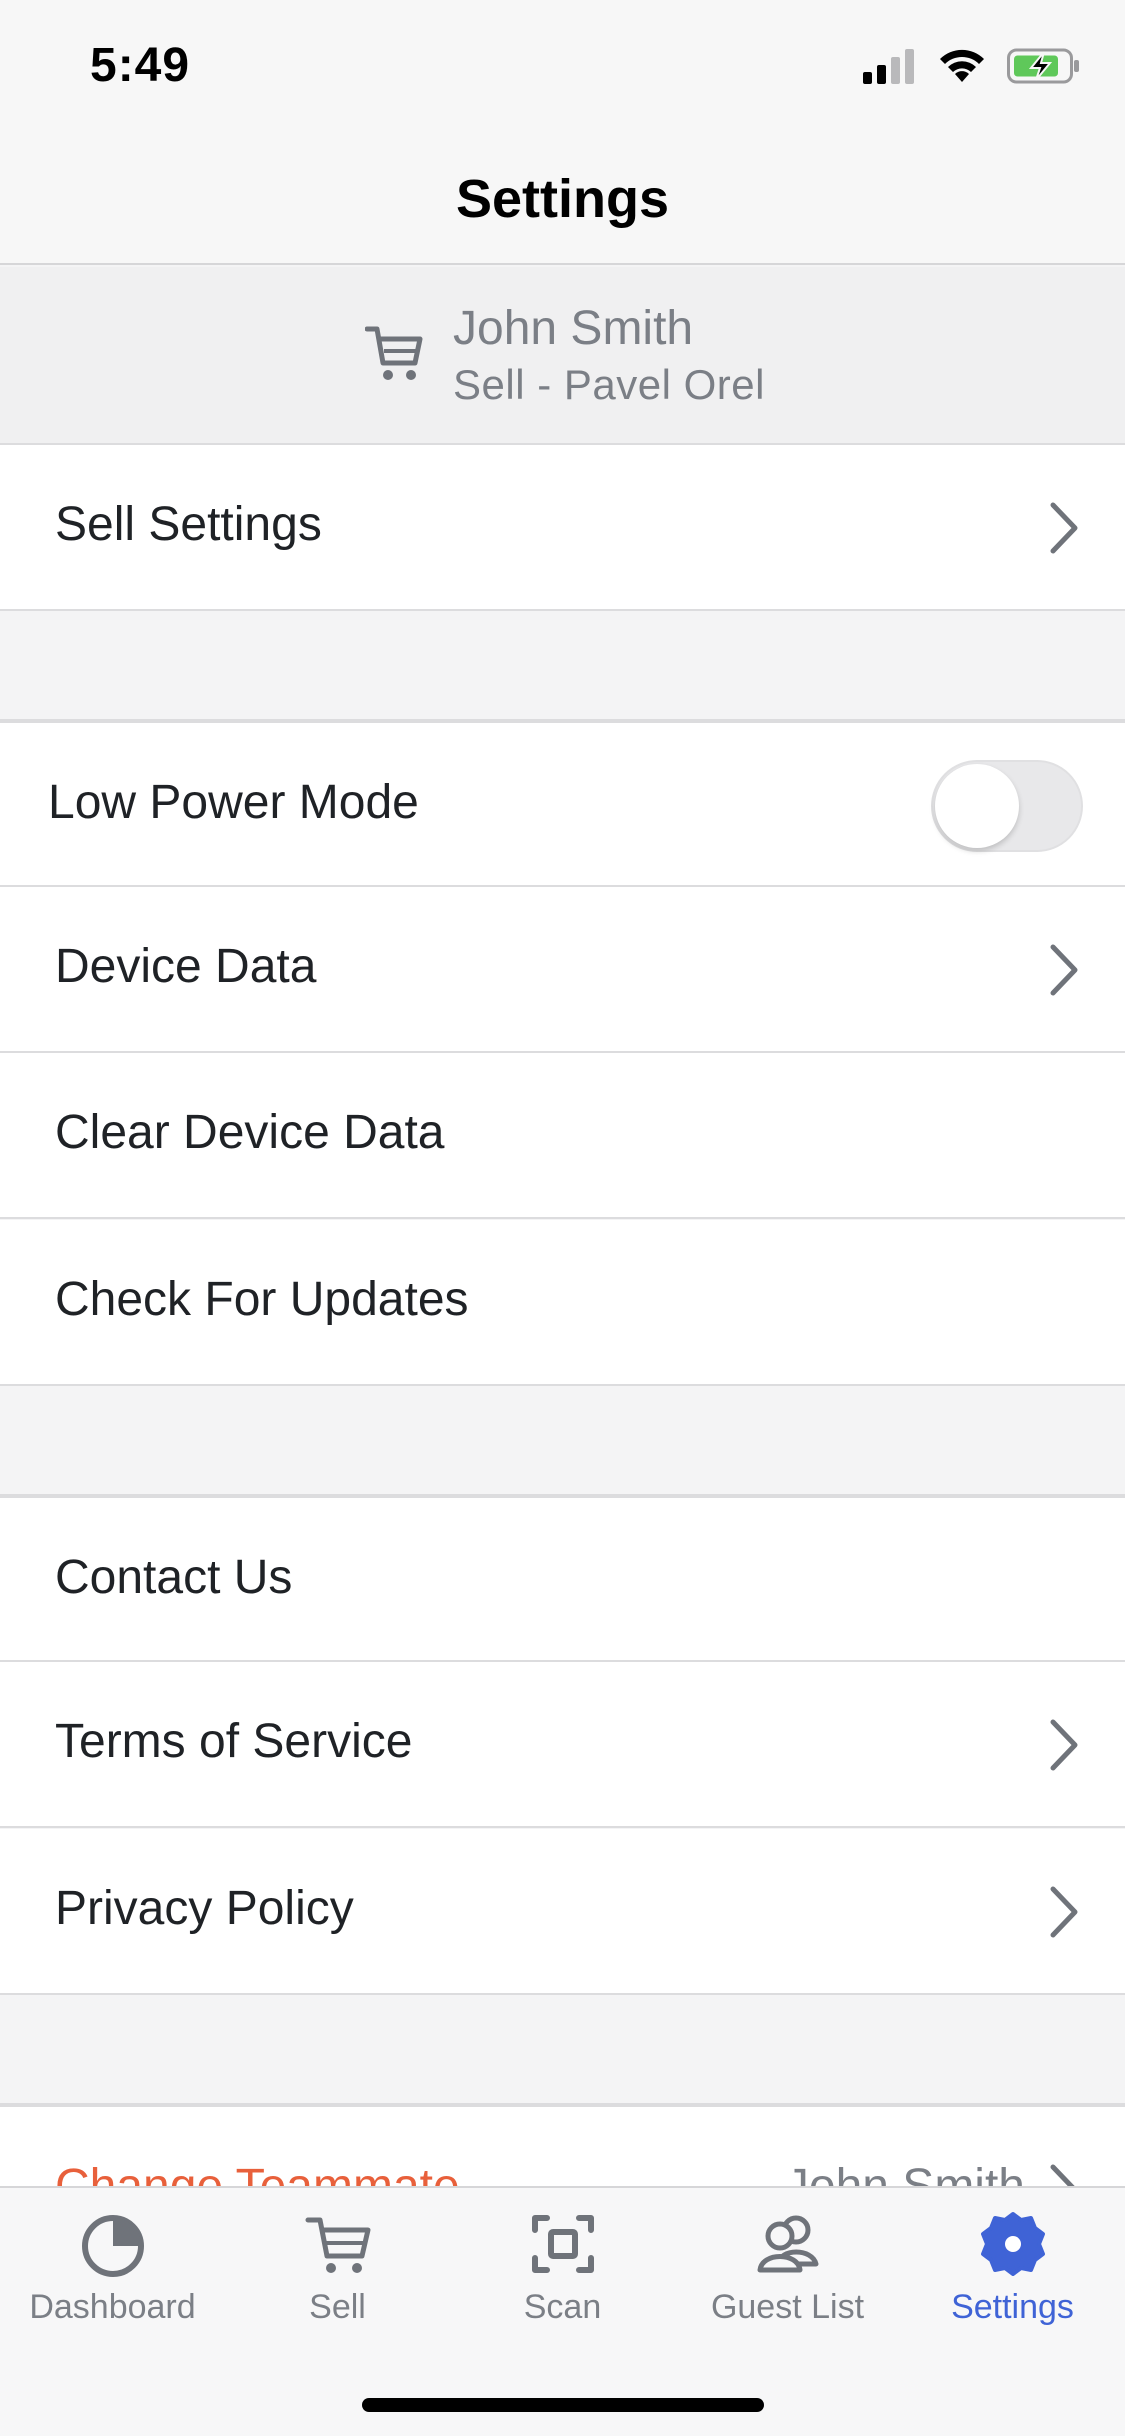  I want to click on account-header: John Smith Sell - Pavel Orel, so click(562, 356).